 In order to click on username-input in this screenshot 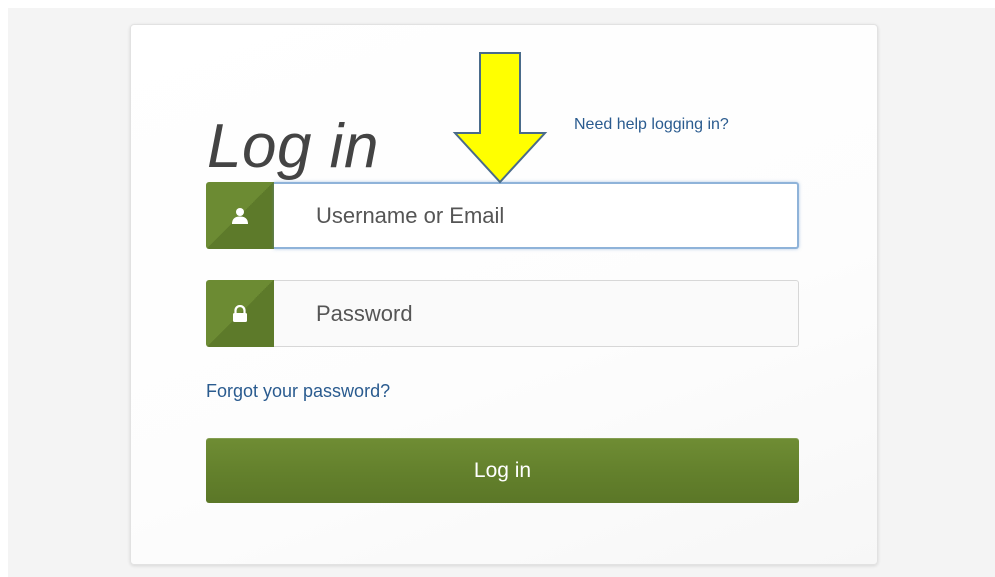, I will do `click(536, 215)`.